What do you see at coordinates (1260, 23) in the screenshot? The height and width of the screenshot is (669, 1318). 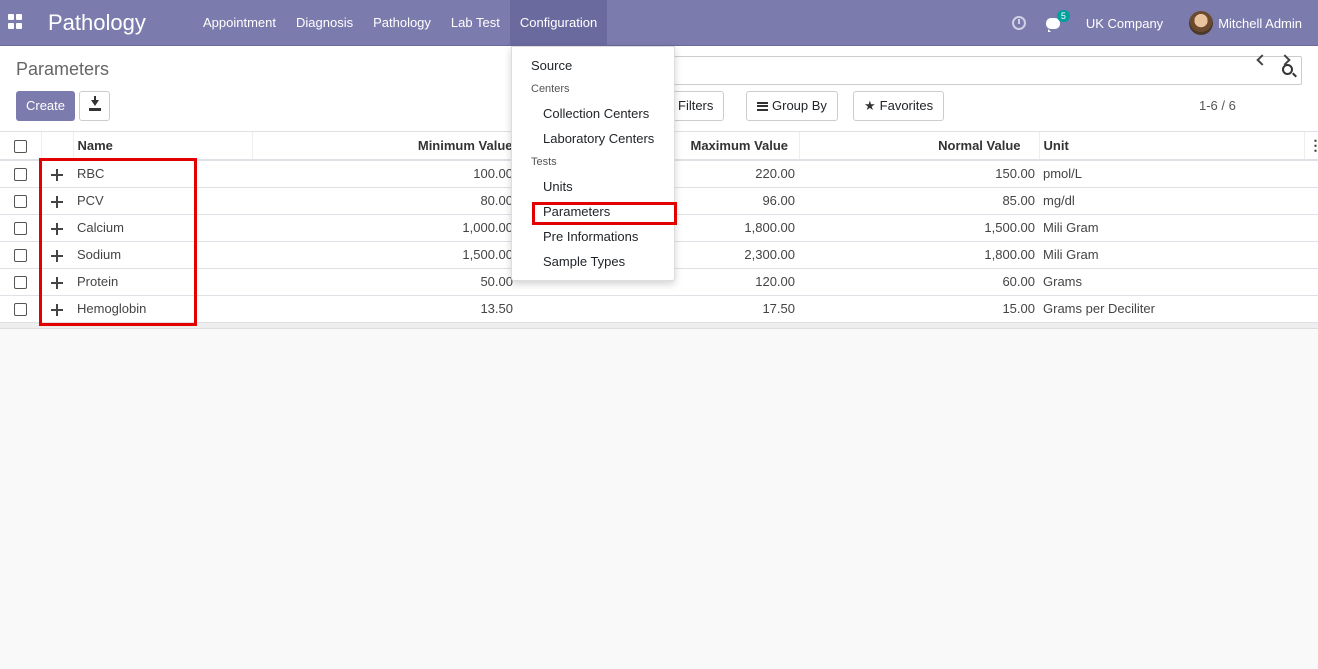 I see `user-menu: Mitchell Admin` at bounding box center [1260, 23].